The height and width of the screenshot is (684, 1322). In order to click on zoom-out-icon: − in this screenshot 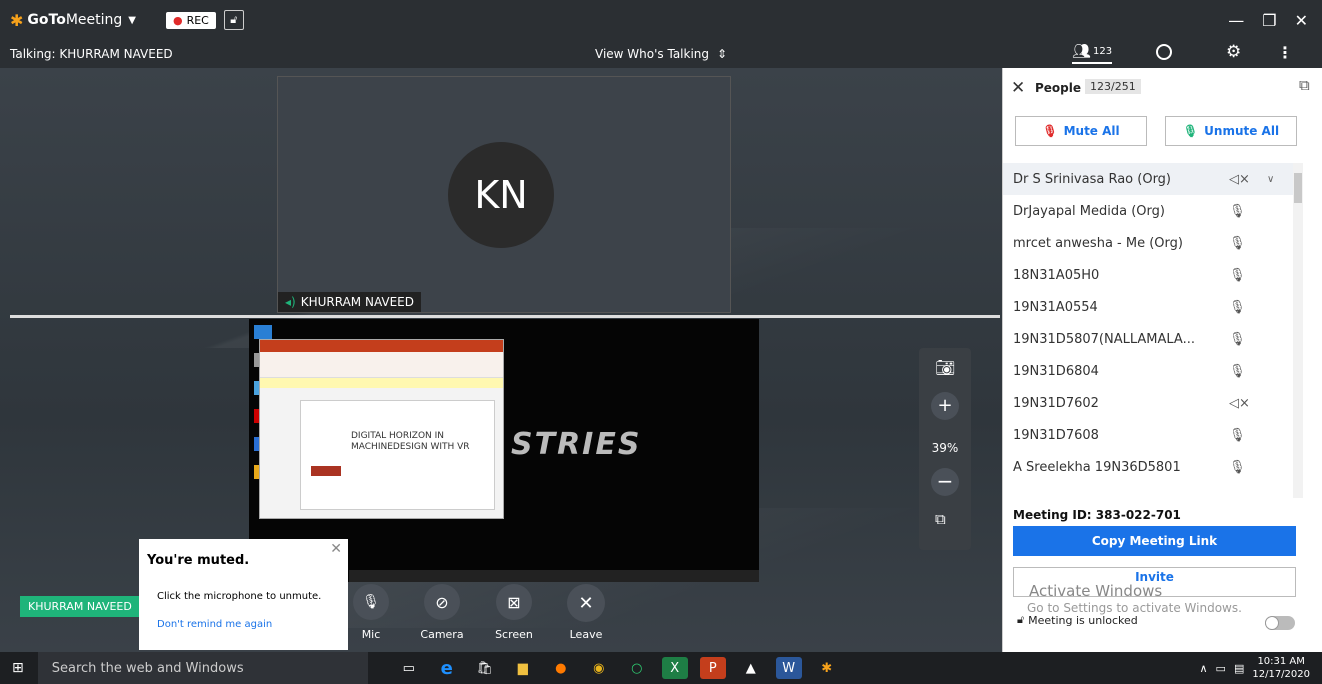, I will do `click(945, 482)`.